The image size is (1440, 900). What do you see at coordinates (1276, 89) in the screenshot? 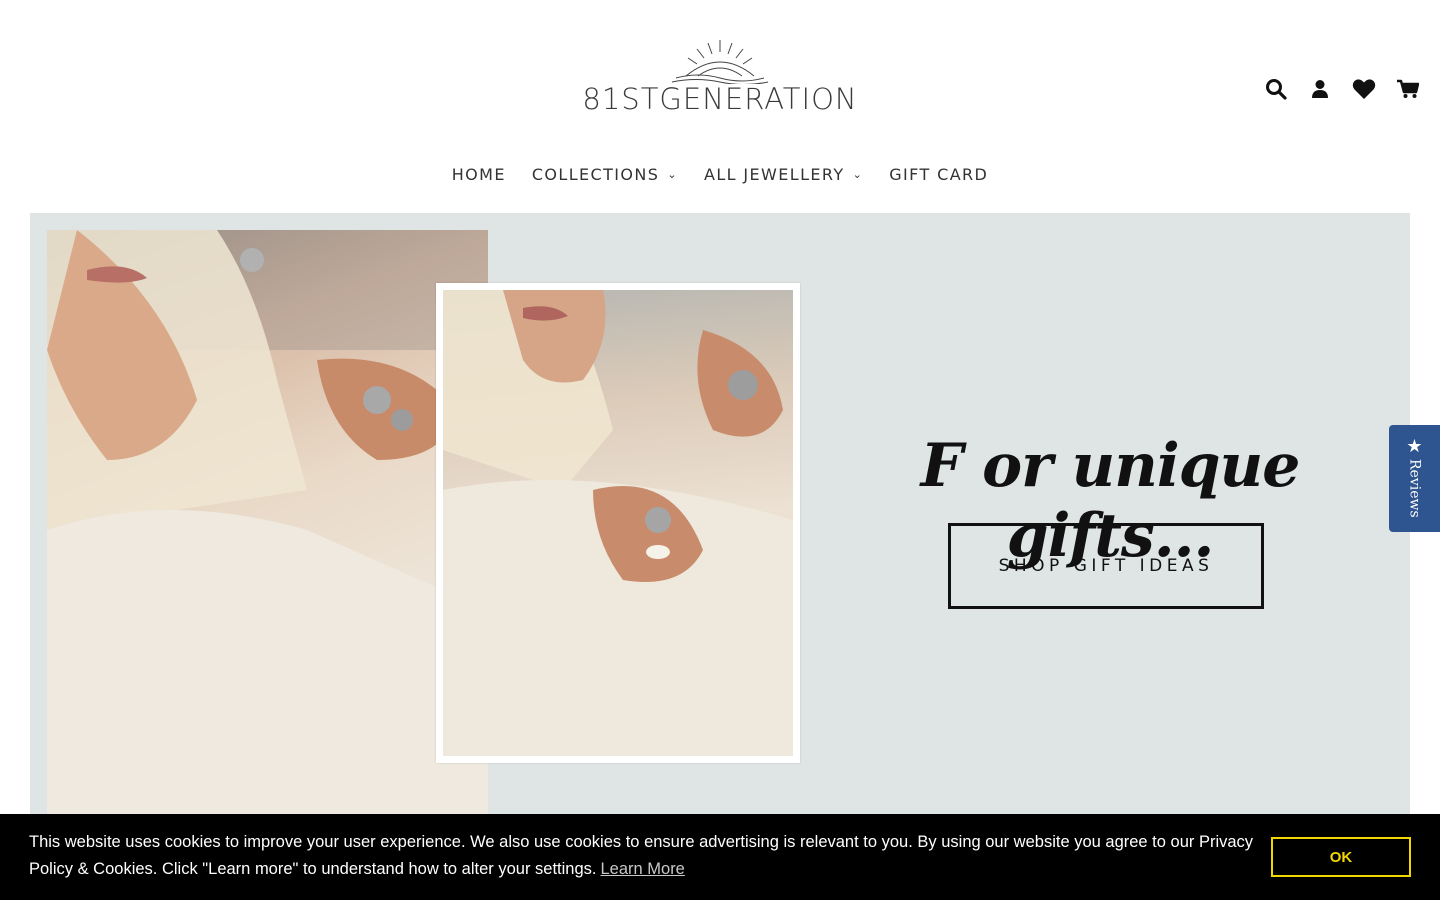
I see `search-icon` at bounding box center [1276, 89].